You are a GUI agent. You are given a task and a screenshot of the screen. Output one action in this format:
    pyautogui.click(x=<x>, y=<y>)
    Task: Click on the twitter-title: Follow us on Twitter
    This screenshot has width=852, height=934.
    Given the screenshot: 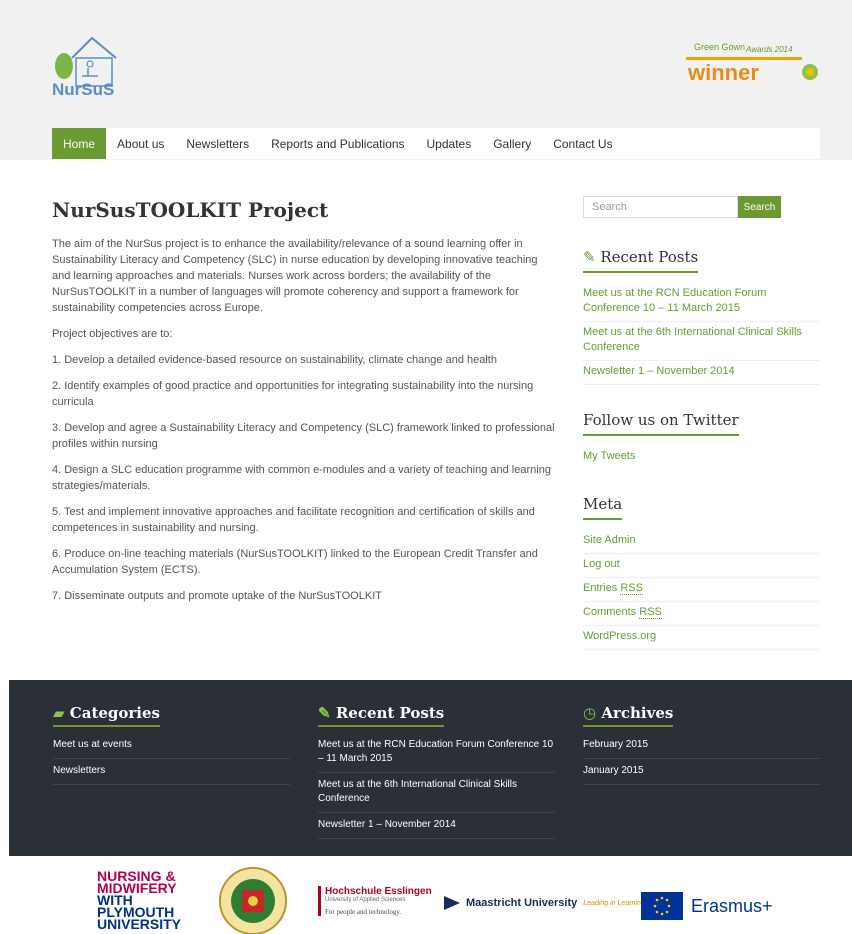 What is the action you would take?
    pyautogui.click(x=661, y=423)
    